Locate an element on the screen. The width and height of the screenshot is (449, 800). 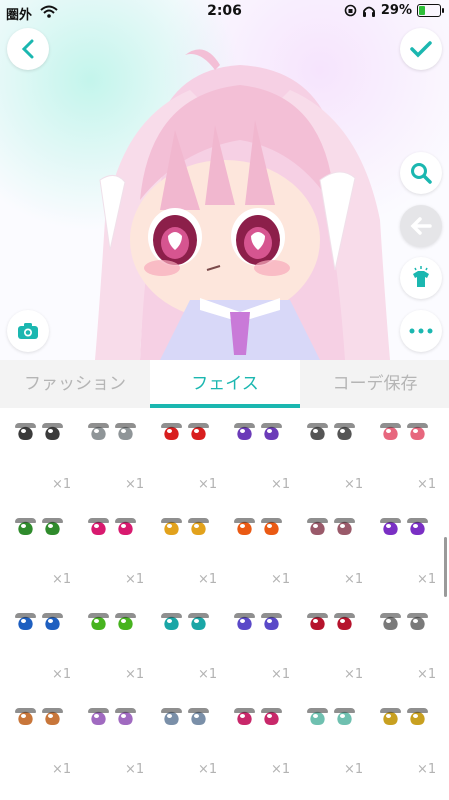
arrow-left-icon is located at coordinates (421, 226).